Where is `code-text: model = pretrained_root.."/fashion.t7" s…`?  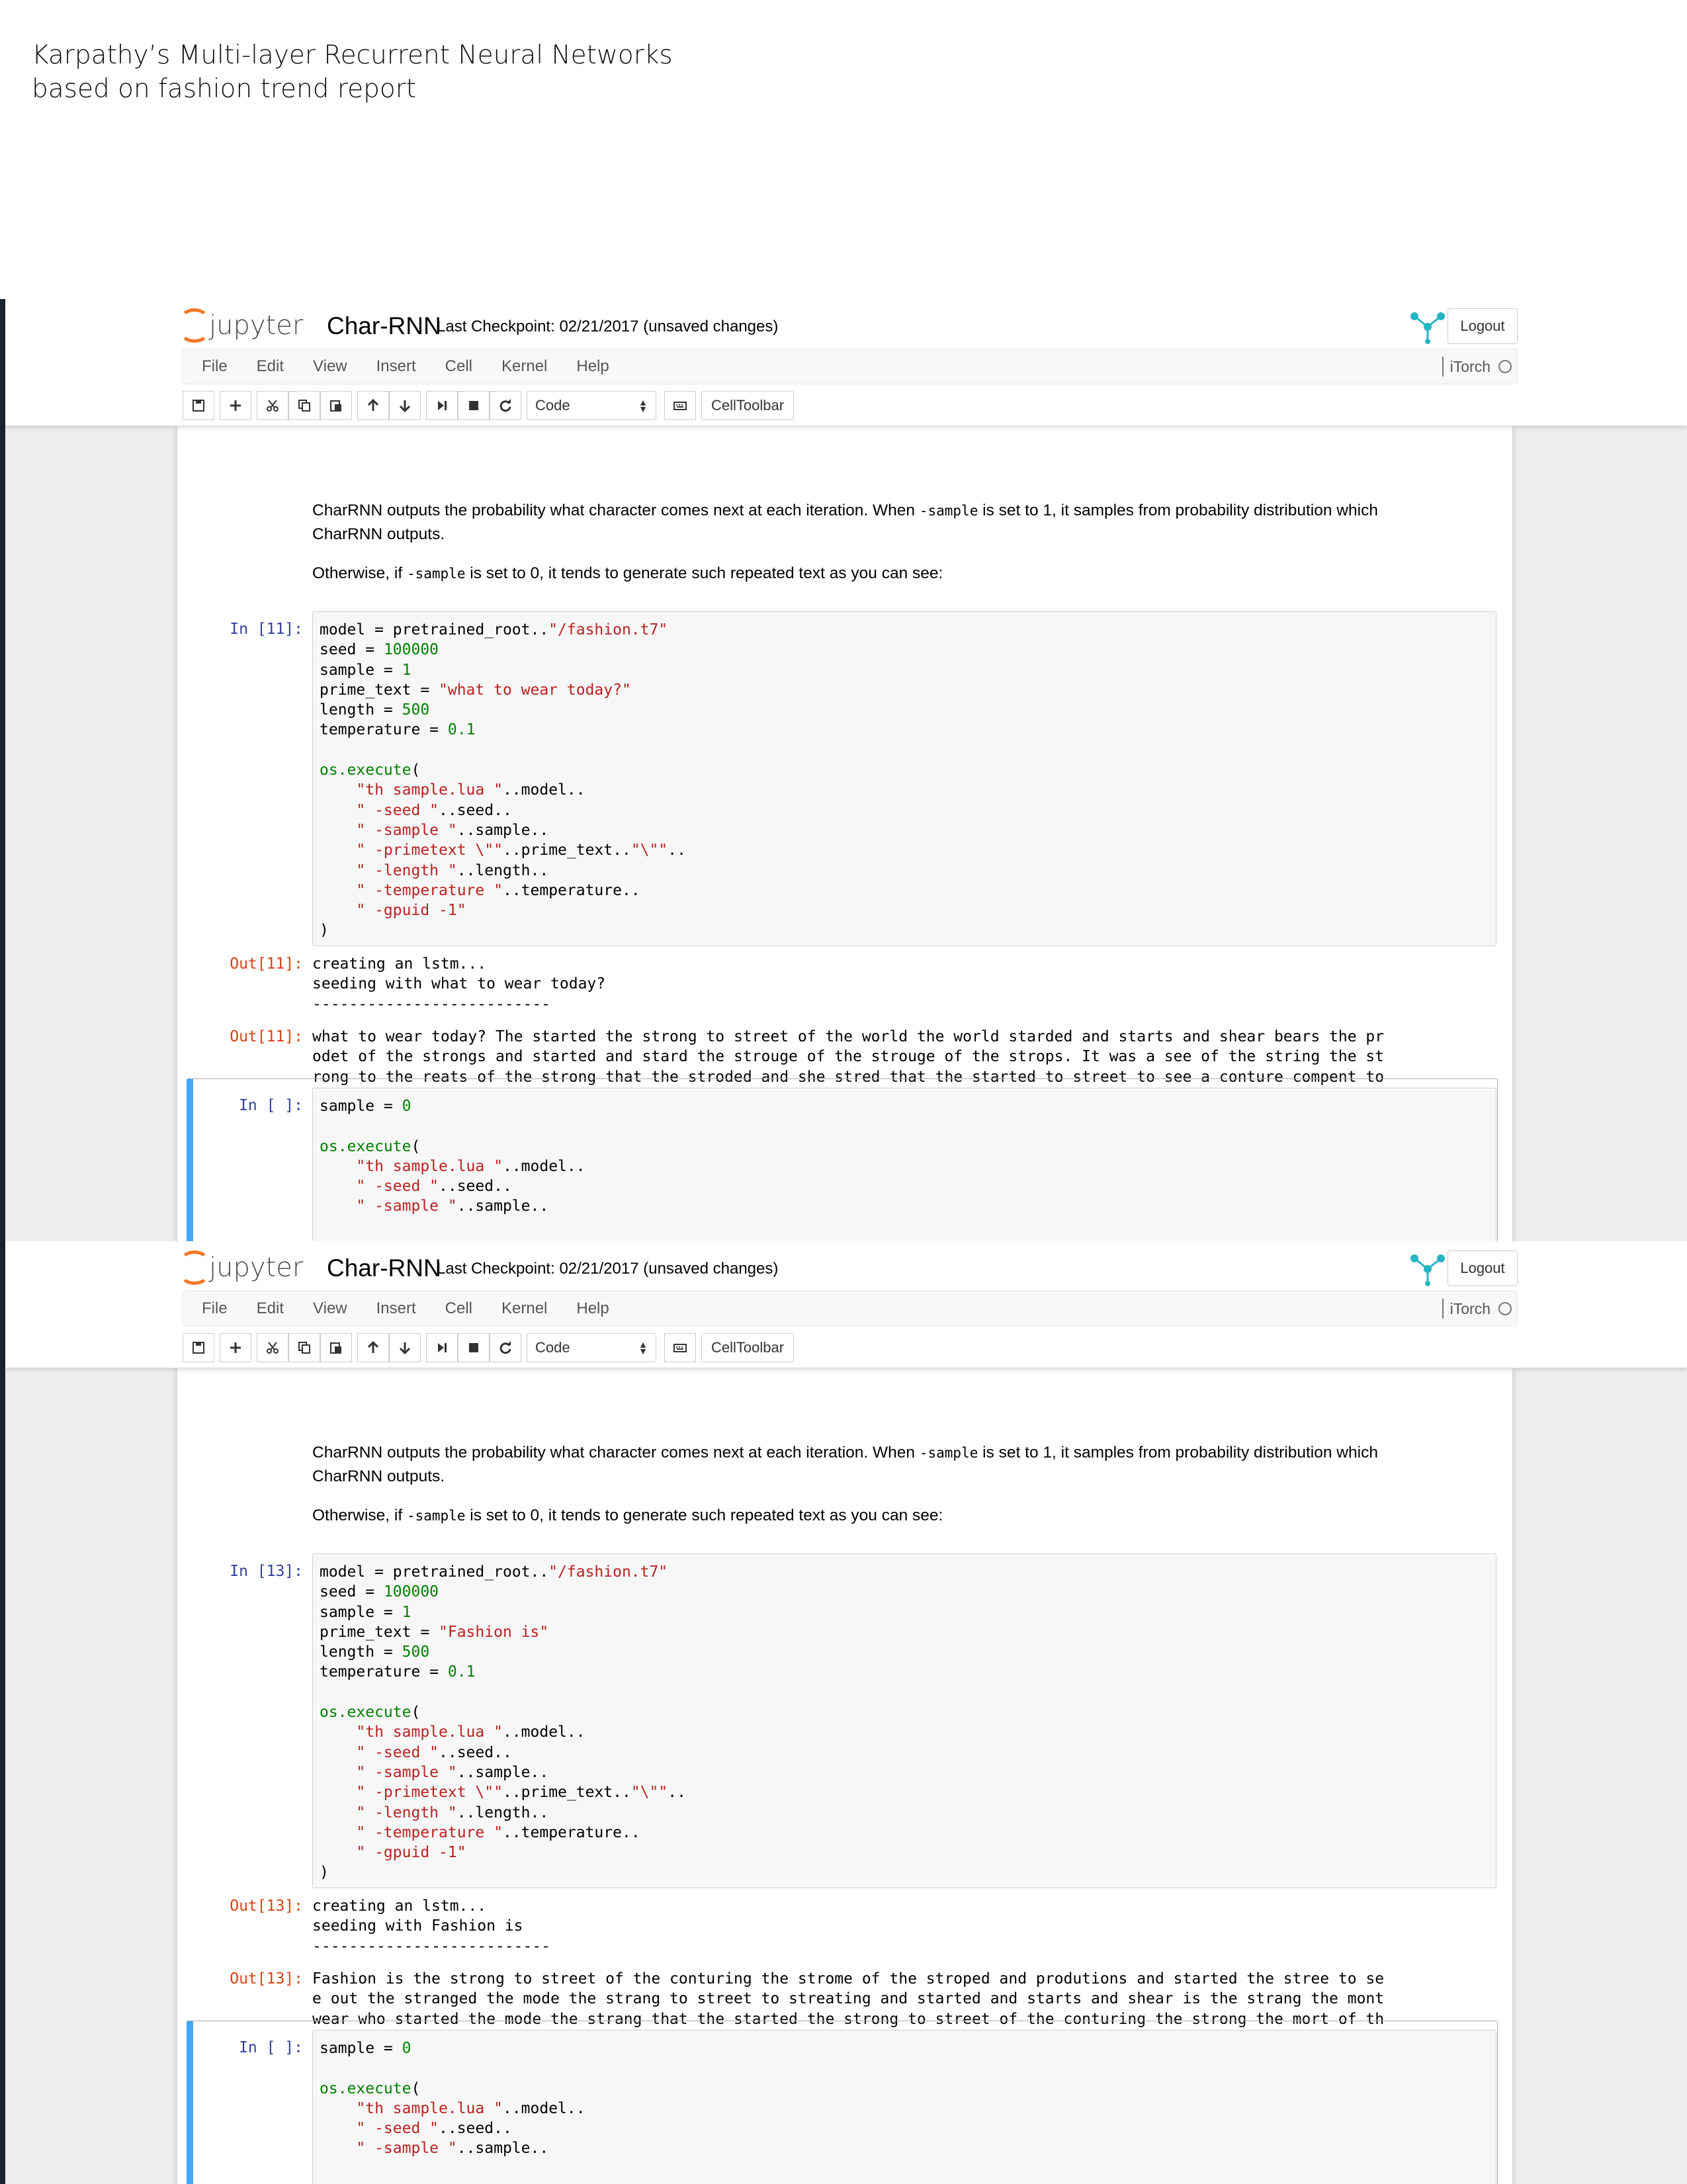
code-text: model = pretrained_root.."/fashion.t7" s… is located at coordinates (503, 1723).